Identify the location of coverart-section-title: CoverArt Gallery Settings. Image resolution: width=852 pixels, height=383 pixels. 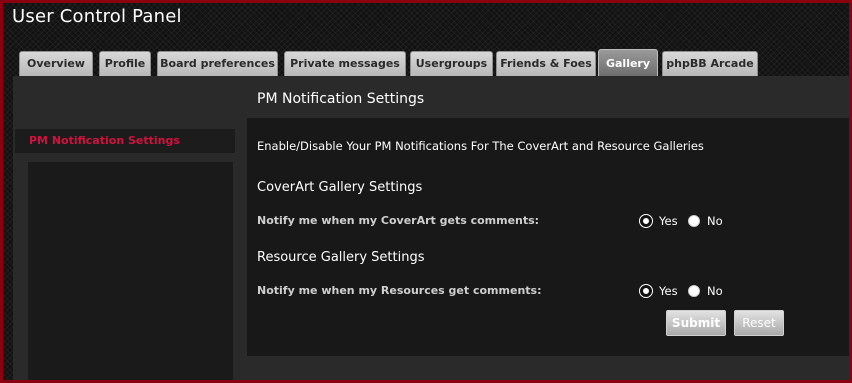
(340, 187).